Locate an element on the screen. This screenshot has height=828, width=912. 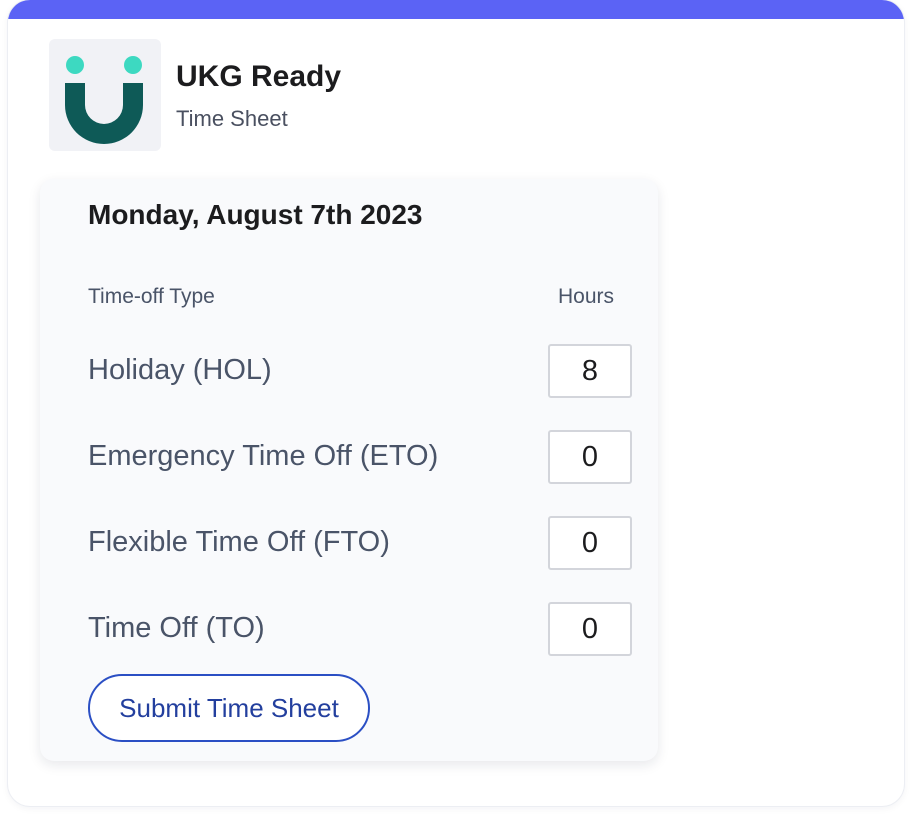
timeoff-row-to: Time Off (TO) is located at coordinates (349, 629).